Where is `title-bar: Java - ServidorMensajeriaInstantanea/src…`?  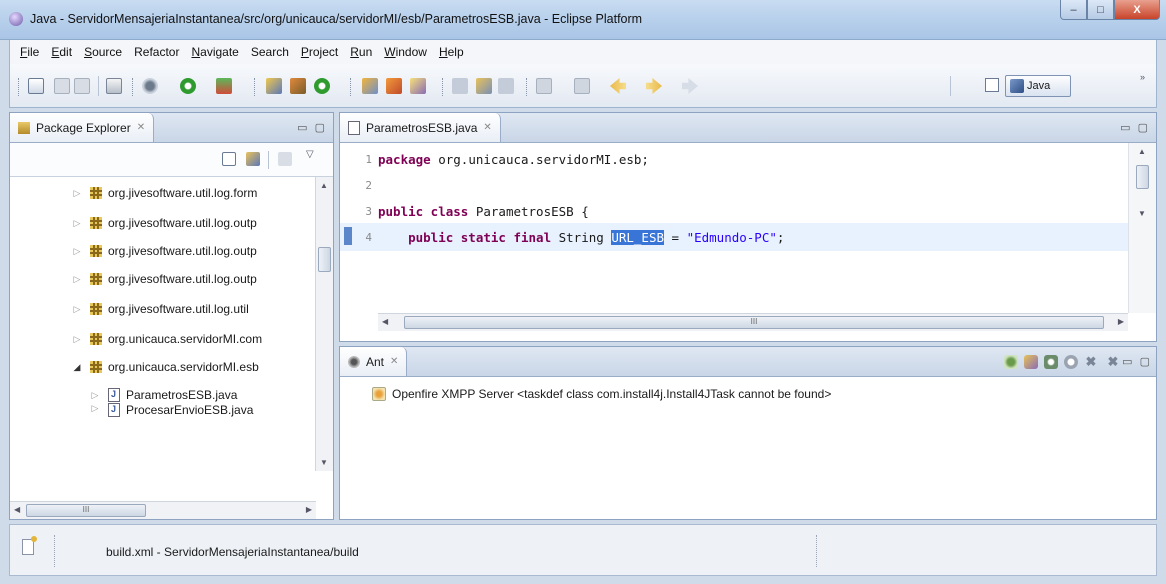
title-bar: Java - ServidorMensajeriaInstantanea/src… is located at coordinates (583, 20).